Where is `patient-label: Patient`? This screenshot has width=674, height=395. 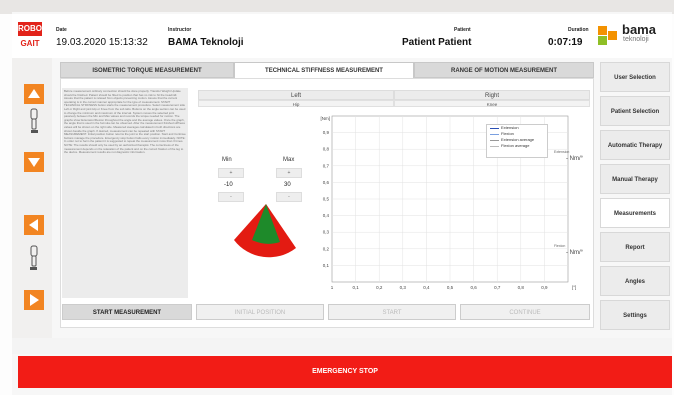 patient-label: Patient is located at coordinates (462, 30).